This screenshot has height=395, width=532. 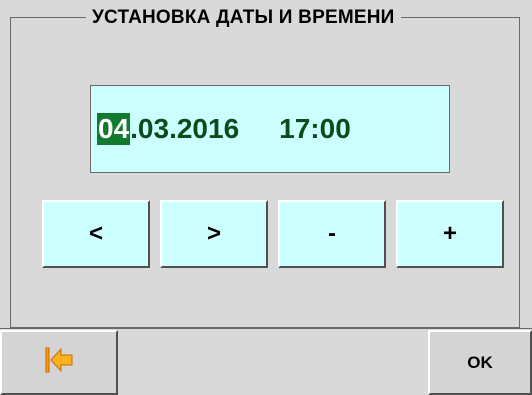 What do you see at coordinates (332, 234) in the screenshot?
I see `decrement-button: -` at bounding box center [332, 234].